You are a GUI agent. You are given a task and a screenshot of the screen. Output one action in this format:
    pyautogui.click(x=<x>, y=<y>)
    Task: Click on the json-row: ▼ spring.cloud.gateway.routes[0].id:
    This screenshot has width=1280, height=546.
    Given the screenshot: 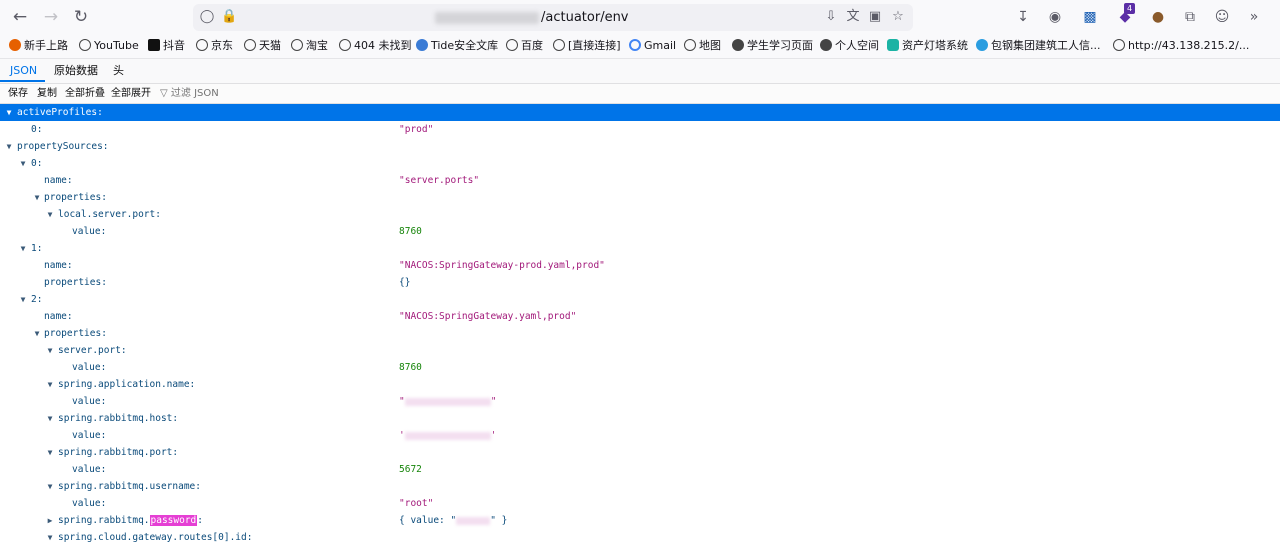 What is the action you would take?
    pyautogui.click(x=640, y=537)
    